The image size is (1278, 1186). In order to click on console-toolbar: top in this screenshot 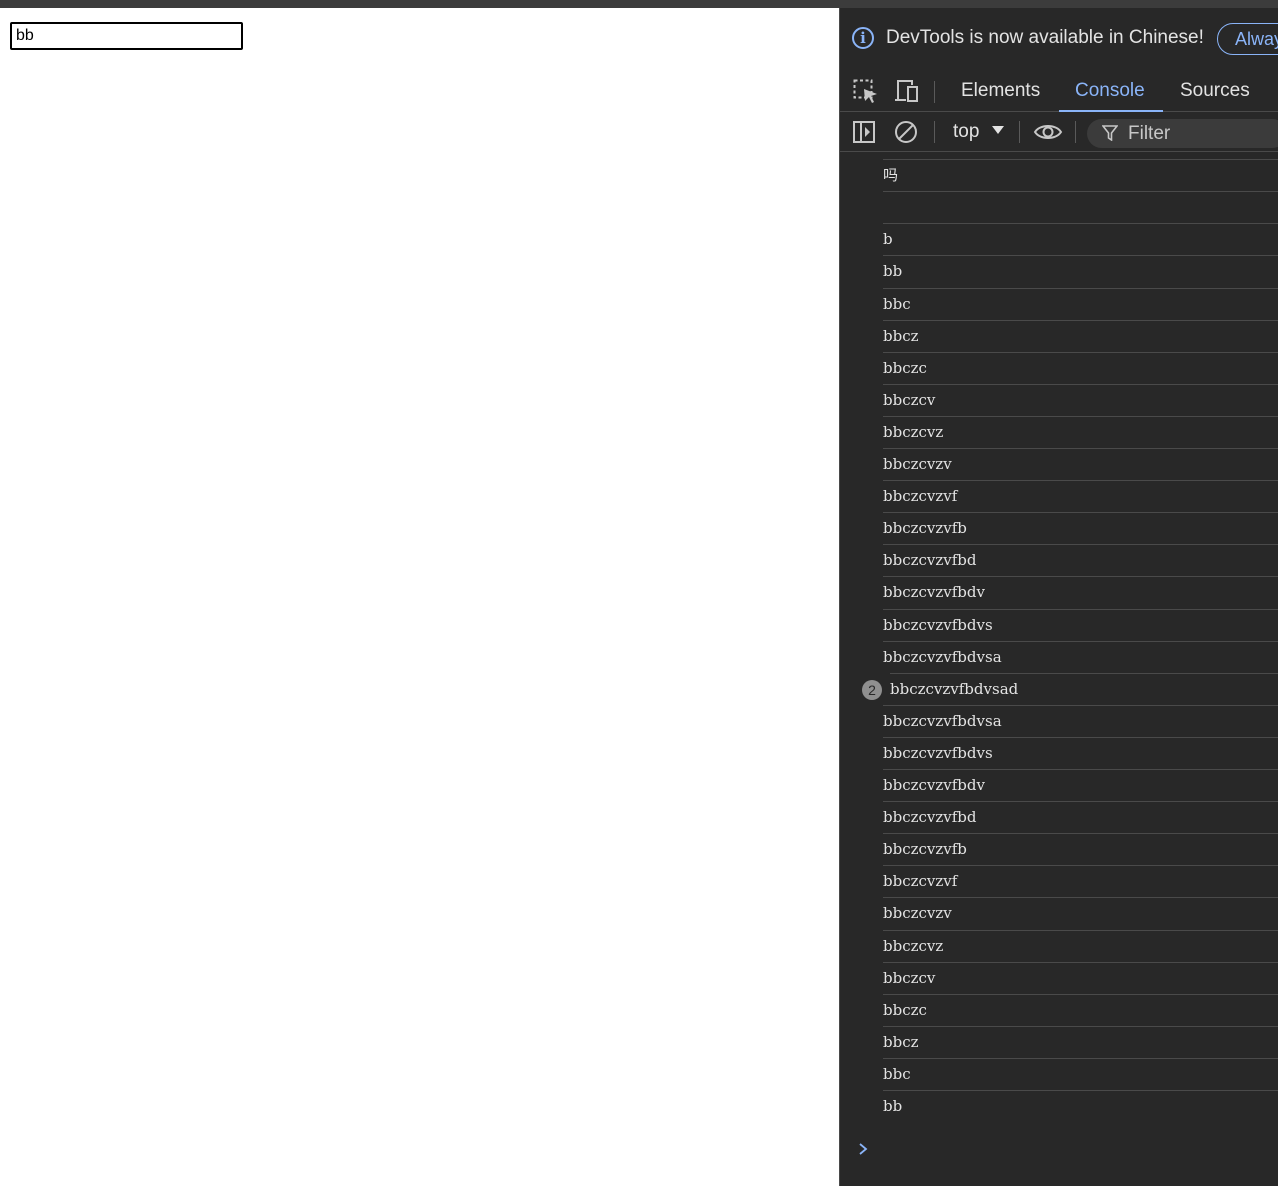, I will do `click(1059, 132)`.